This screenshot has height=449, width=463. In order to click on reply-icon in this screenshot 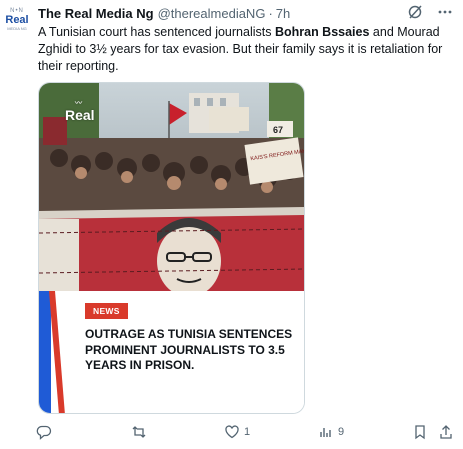, I will do `click(44, 432)`.